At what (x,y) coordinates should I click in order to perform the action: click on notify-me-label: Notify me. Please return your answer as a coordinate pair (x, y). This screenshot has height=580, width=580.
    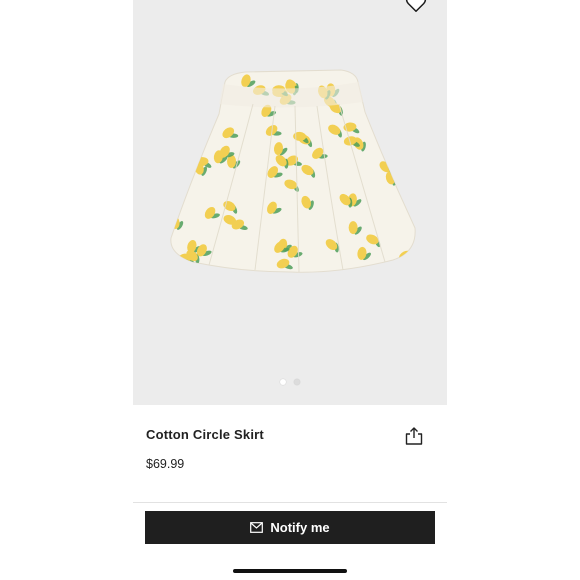
    Looking at the image, I should click on (300, 527).